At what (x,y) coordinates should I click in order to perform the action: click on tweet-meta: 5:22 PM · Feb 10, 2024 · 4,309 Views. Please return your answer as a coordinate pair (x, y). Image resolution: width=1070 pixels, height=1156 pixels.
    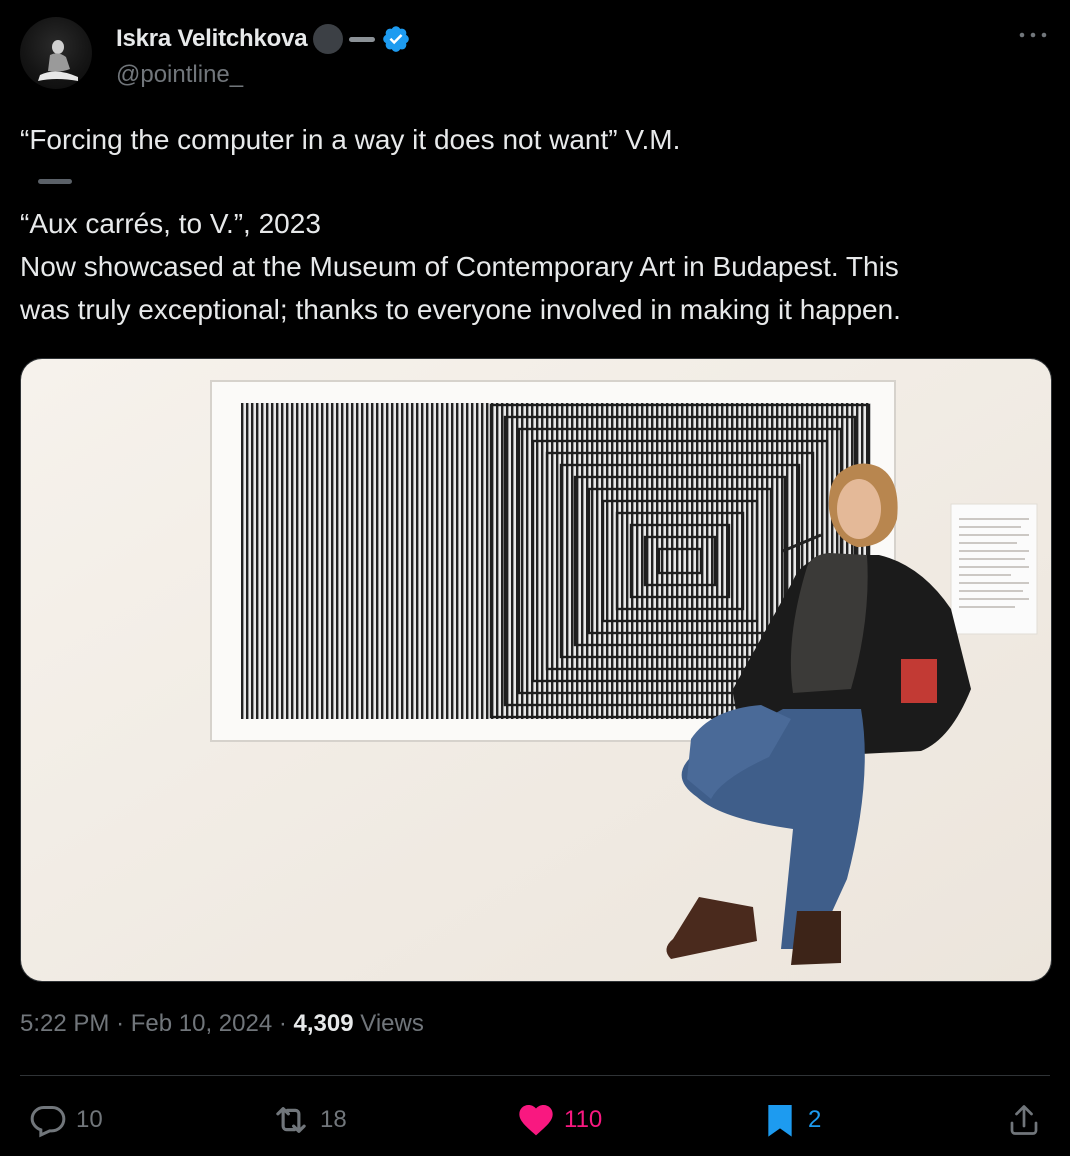
    Looking at the image, I should click on (222, 1024).